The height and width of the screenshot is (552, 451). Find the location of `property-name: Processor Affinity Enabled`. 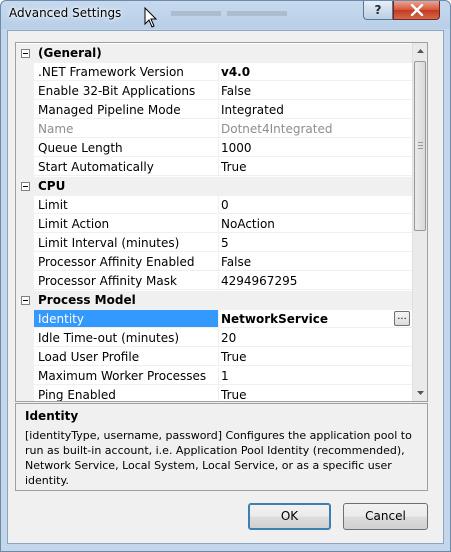

property-name: Processor Affinity Enabled is located at coordinates (126, 262).